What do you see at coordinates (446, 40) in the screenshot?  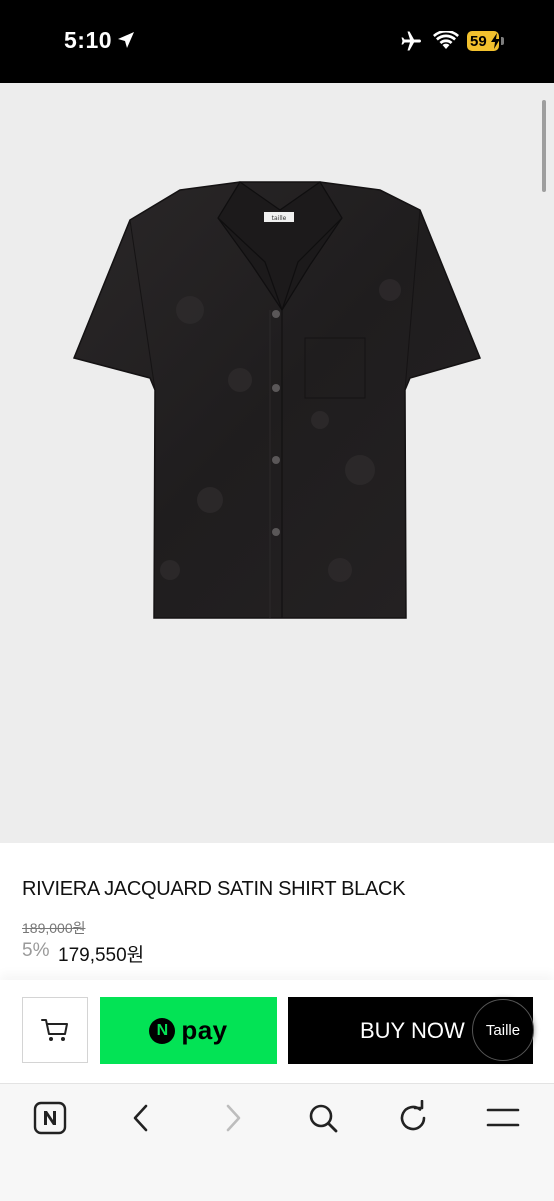 I see `wifi-icon` at bounding box center [446, 40].